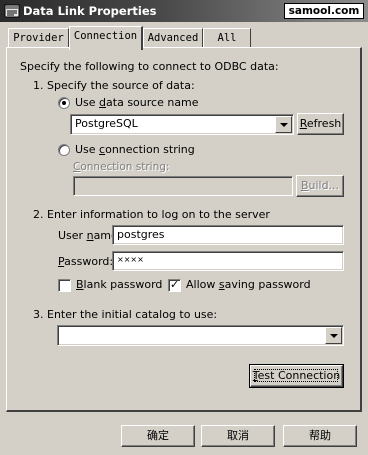  I want to click on window-title: Data Link Properties, so click(90, 11).